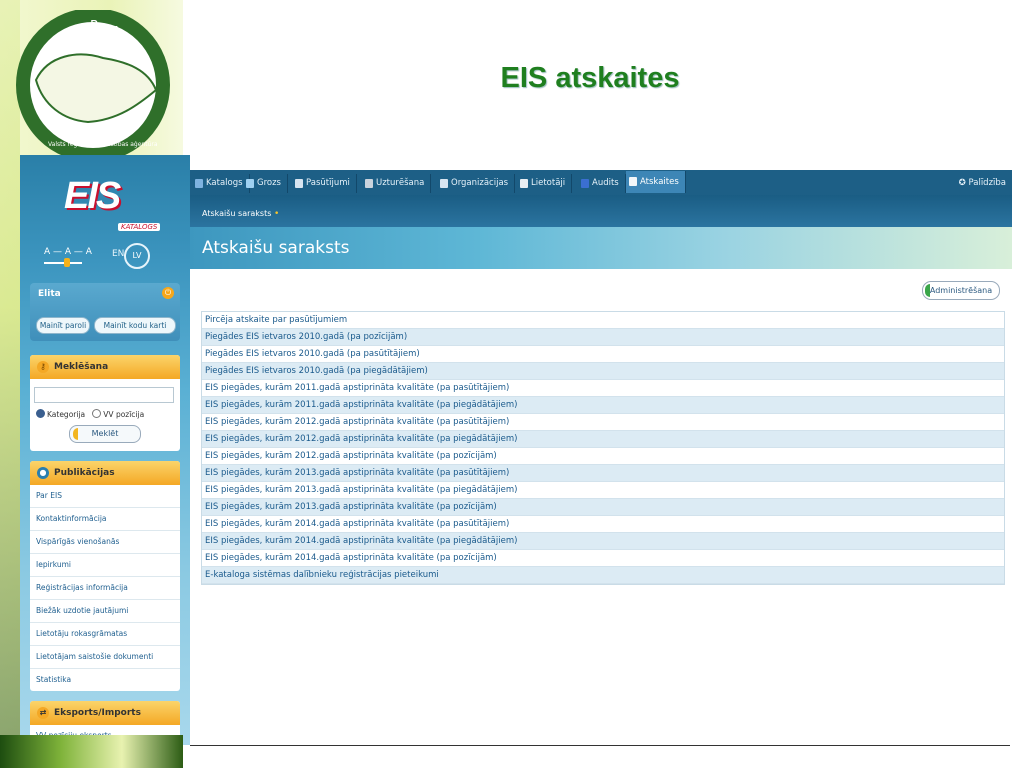  I want to click on tab-atskaites: Atskaites, so click(656, 182).